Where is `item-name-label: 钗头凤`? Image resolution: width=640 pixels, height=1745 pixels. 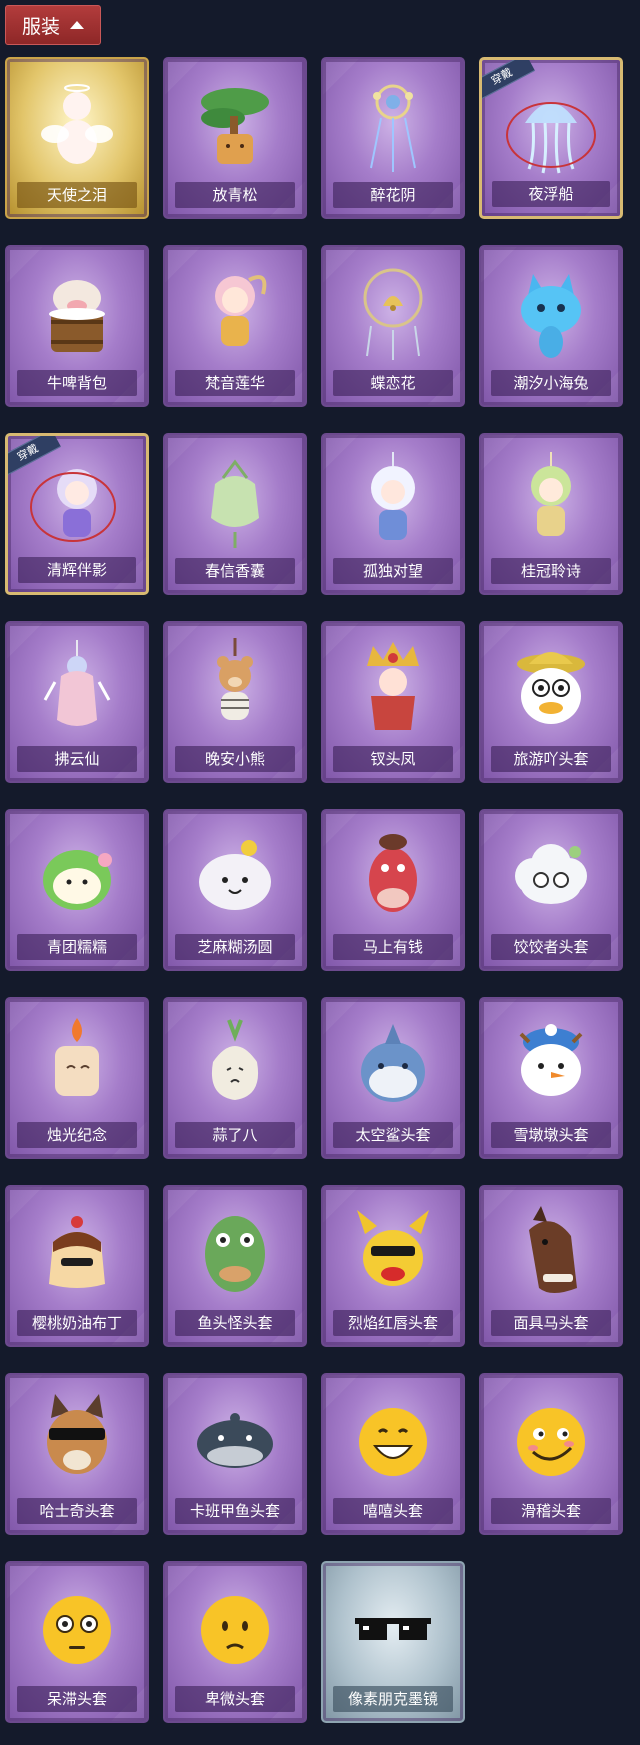
item-name-label: 钗头凤 is located at coordinates (393, 759).